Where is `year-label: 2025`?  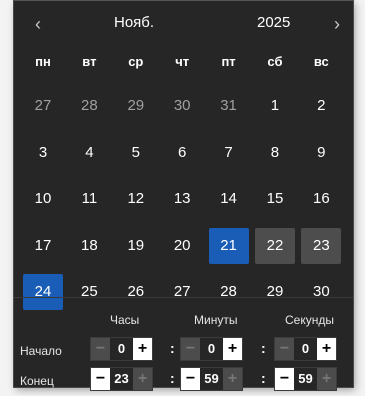 year-label: 2025 is located at coordinates (273, 22).